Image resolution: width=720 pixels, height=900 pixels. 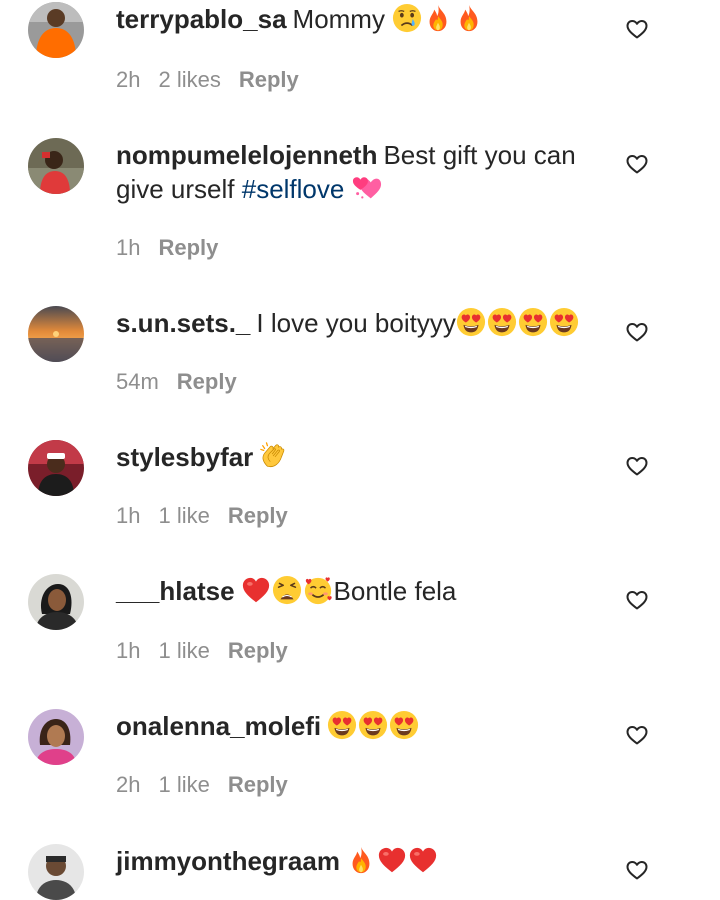 I want to click on username: terrypablo_sa, so click(x=201, y=19).